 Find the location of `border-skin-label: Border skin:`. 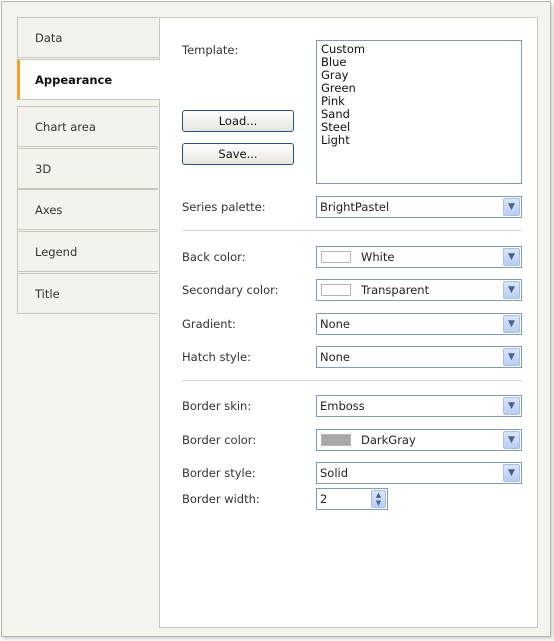

border-skin-label: Border skin: is located at coordinates (217, 406).